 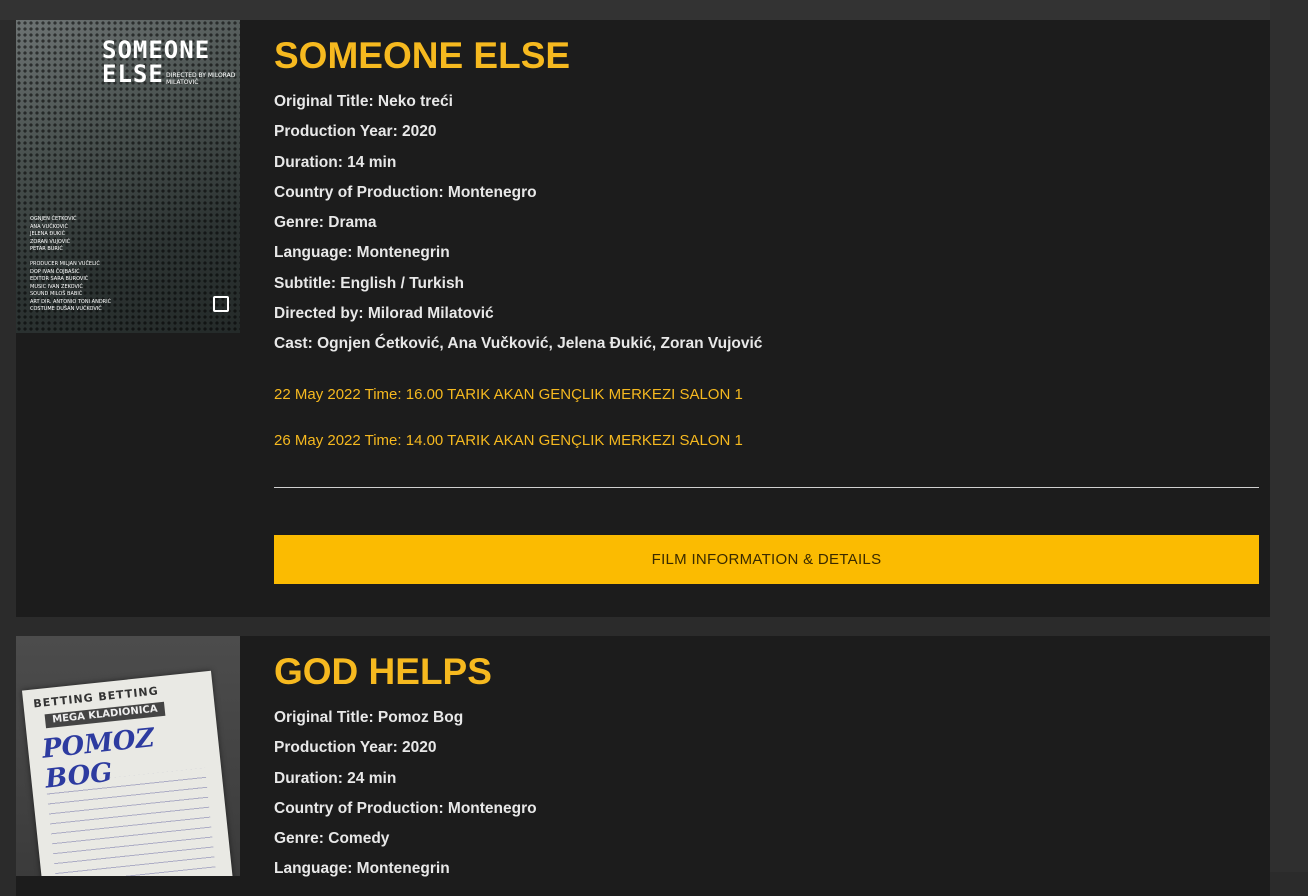 I want to click on page-top-band, so click(x=654, y=10).